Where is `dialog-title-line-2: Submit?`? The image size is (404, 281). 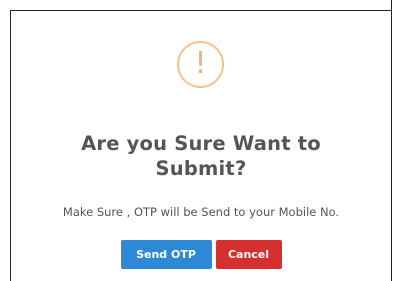
dialog-title-line-2: Submit? is located at coordinates (201, 168).